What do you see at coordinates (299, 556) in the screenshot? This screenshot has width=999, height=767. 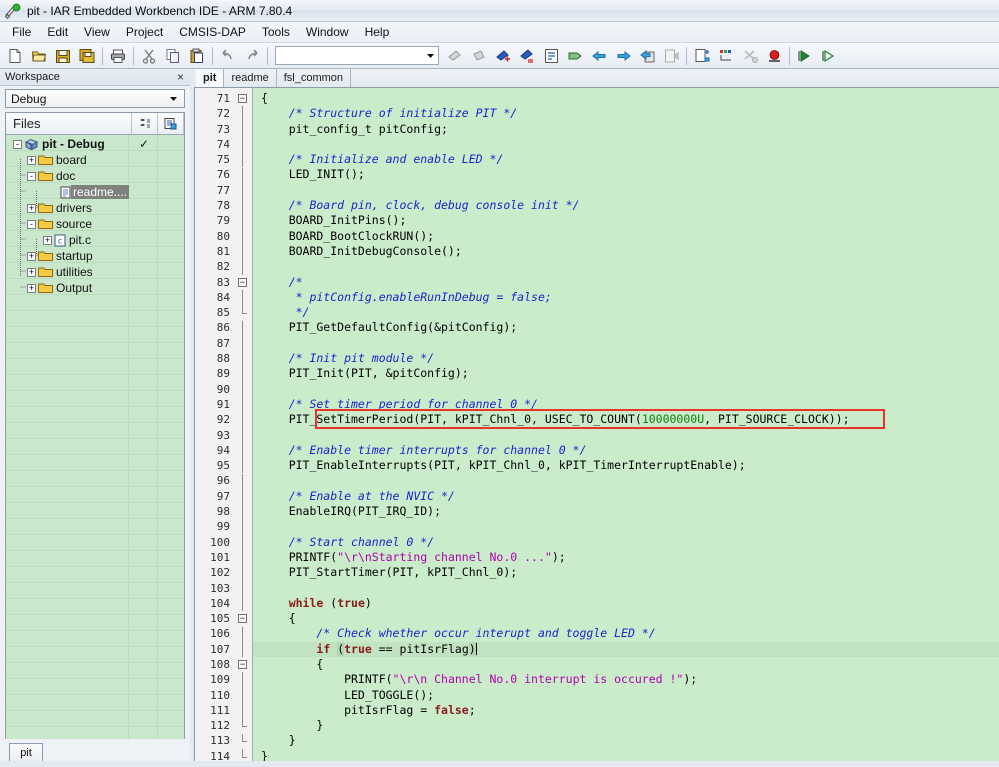 I see `code-token: PRINTF(` at bounding box center [299, 556].